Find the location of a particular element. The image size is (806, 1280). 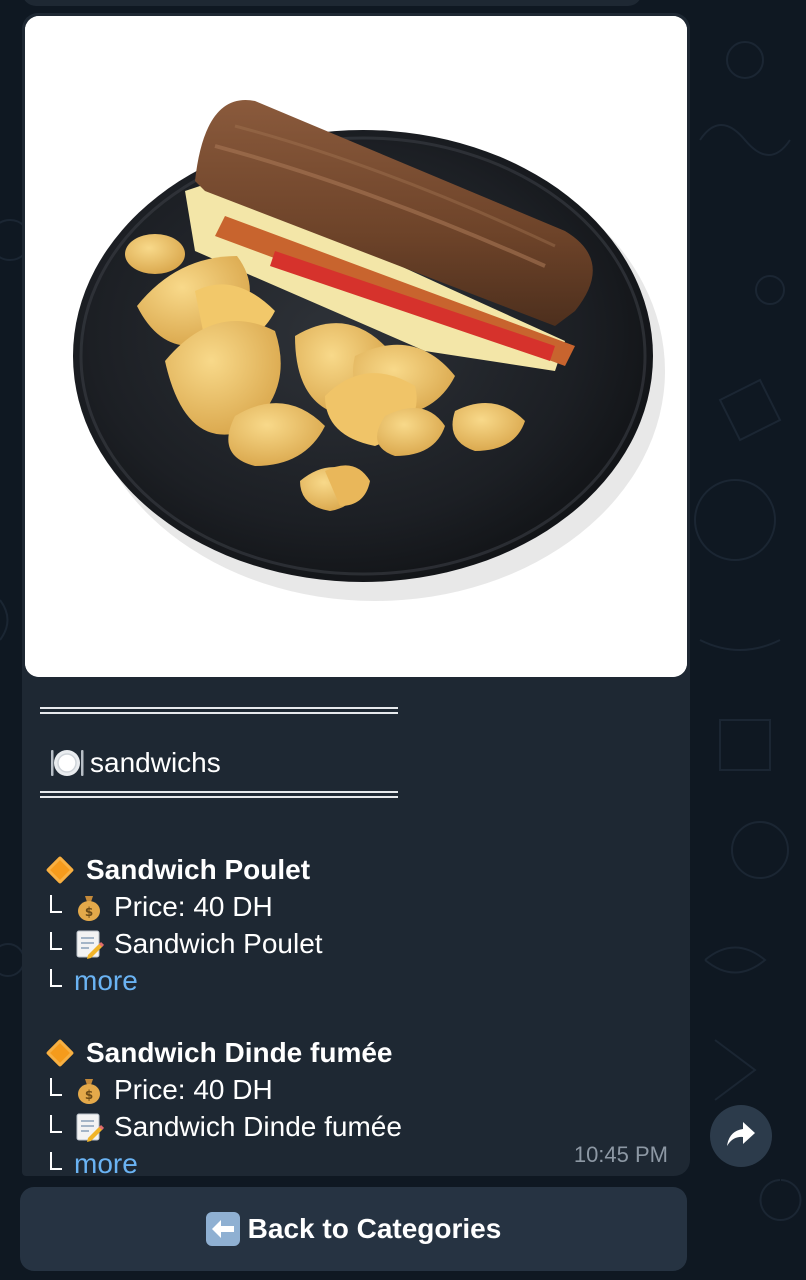

forward-arrow-icon is located at coordinates (741, 1136).